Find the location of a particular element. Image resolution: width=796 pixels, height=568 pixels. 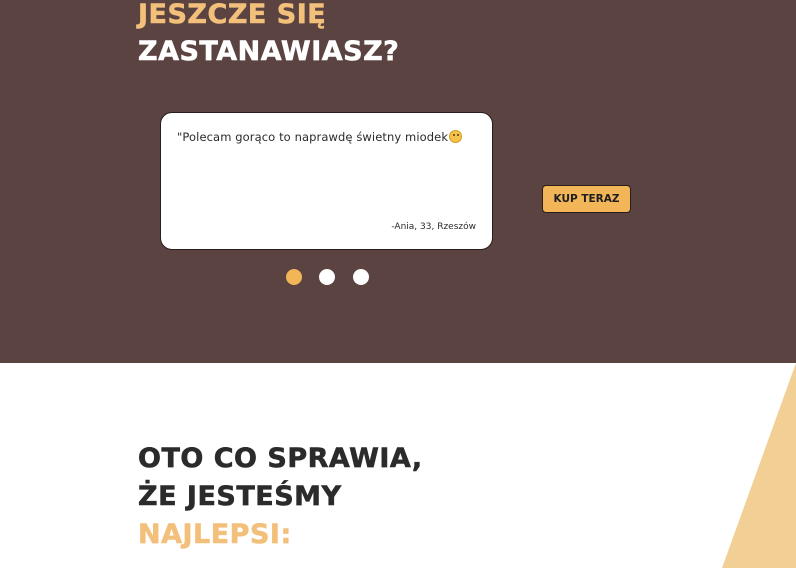

hero-heading-line-1: Jeszcze się is located at coordinates (232, 15).